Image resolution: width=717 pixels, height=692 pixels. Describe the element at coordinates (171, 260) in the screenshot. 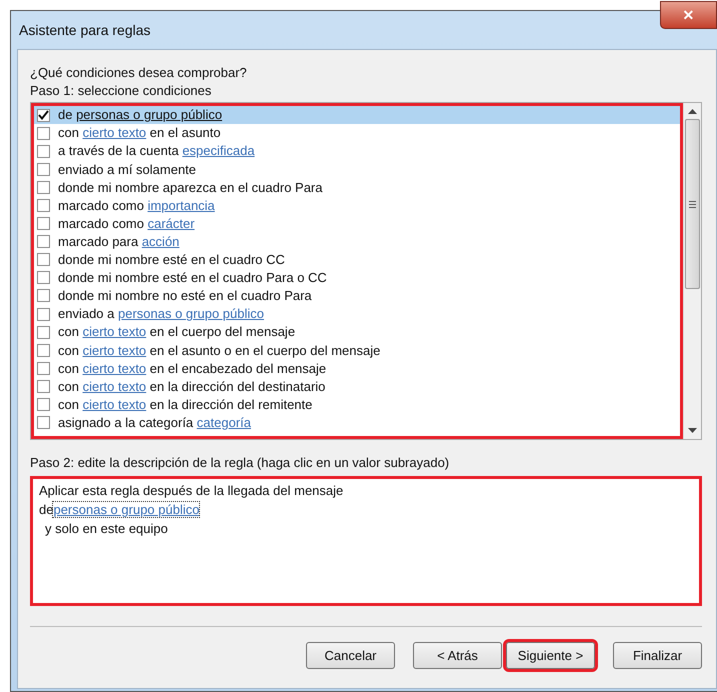

I see `condition-text: donde mi nombre esté en el cuadro CC` at that location.